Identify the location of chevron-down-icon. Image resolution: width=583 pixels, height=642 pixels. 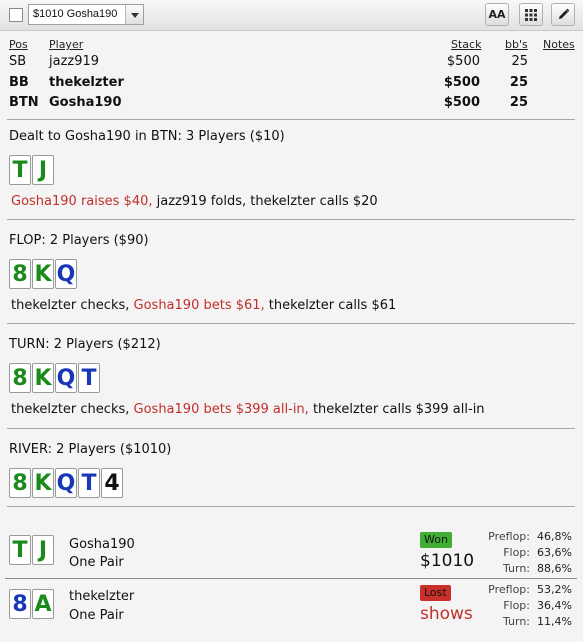
(134, 14).